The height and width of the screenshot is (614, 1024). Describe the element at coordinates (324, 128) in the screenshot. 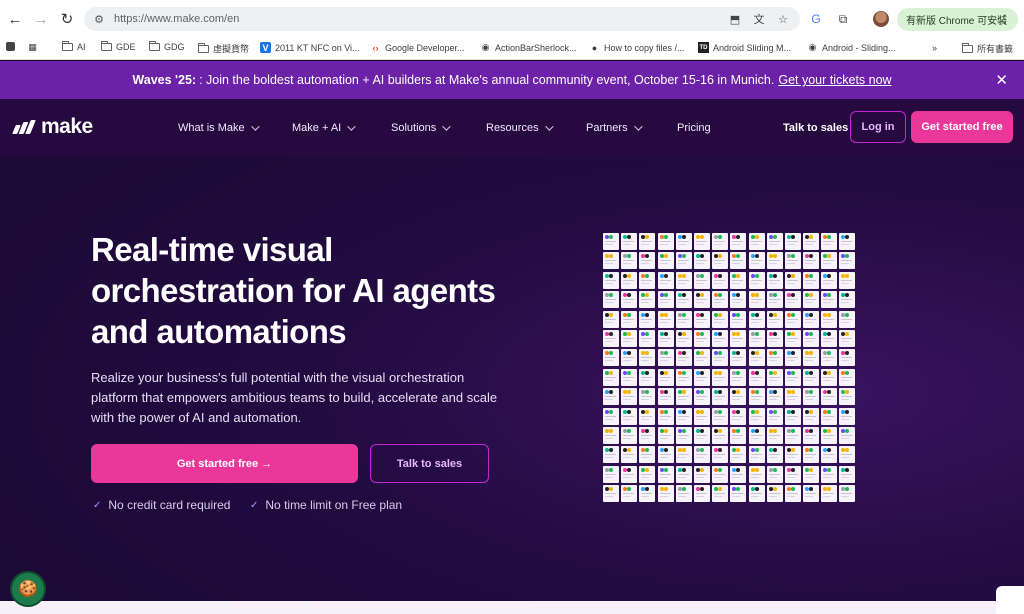

I see `nav-make-ai: Make + AI` at that location.